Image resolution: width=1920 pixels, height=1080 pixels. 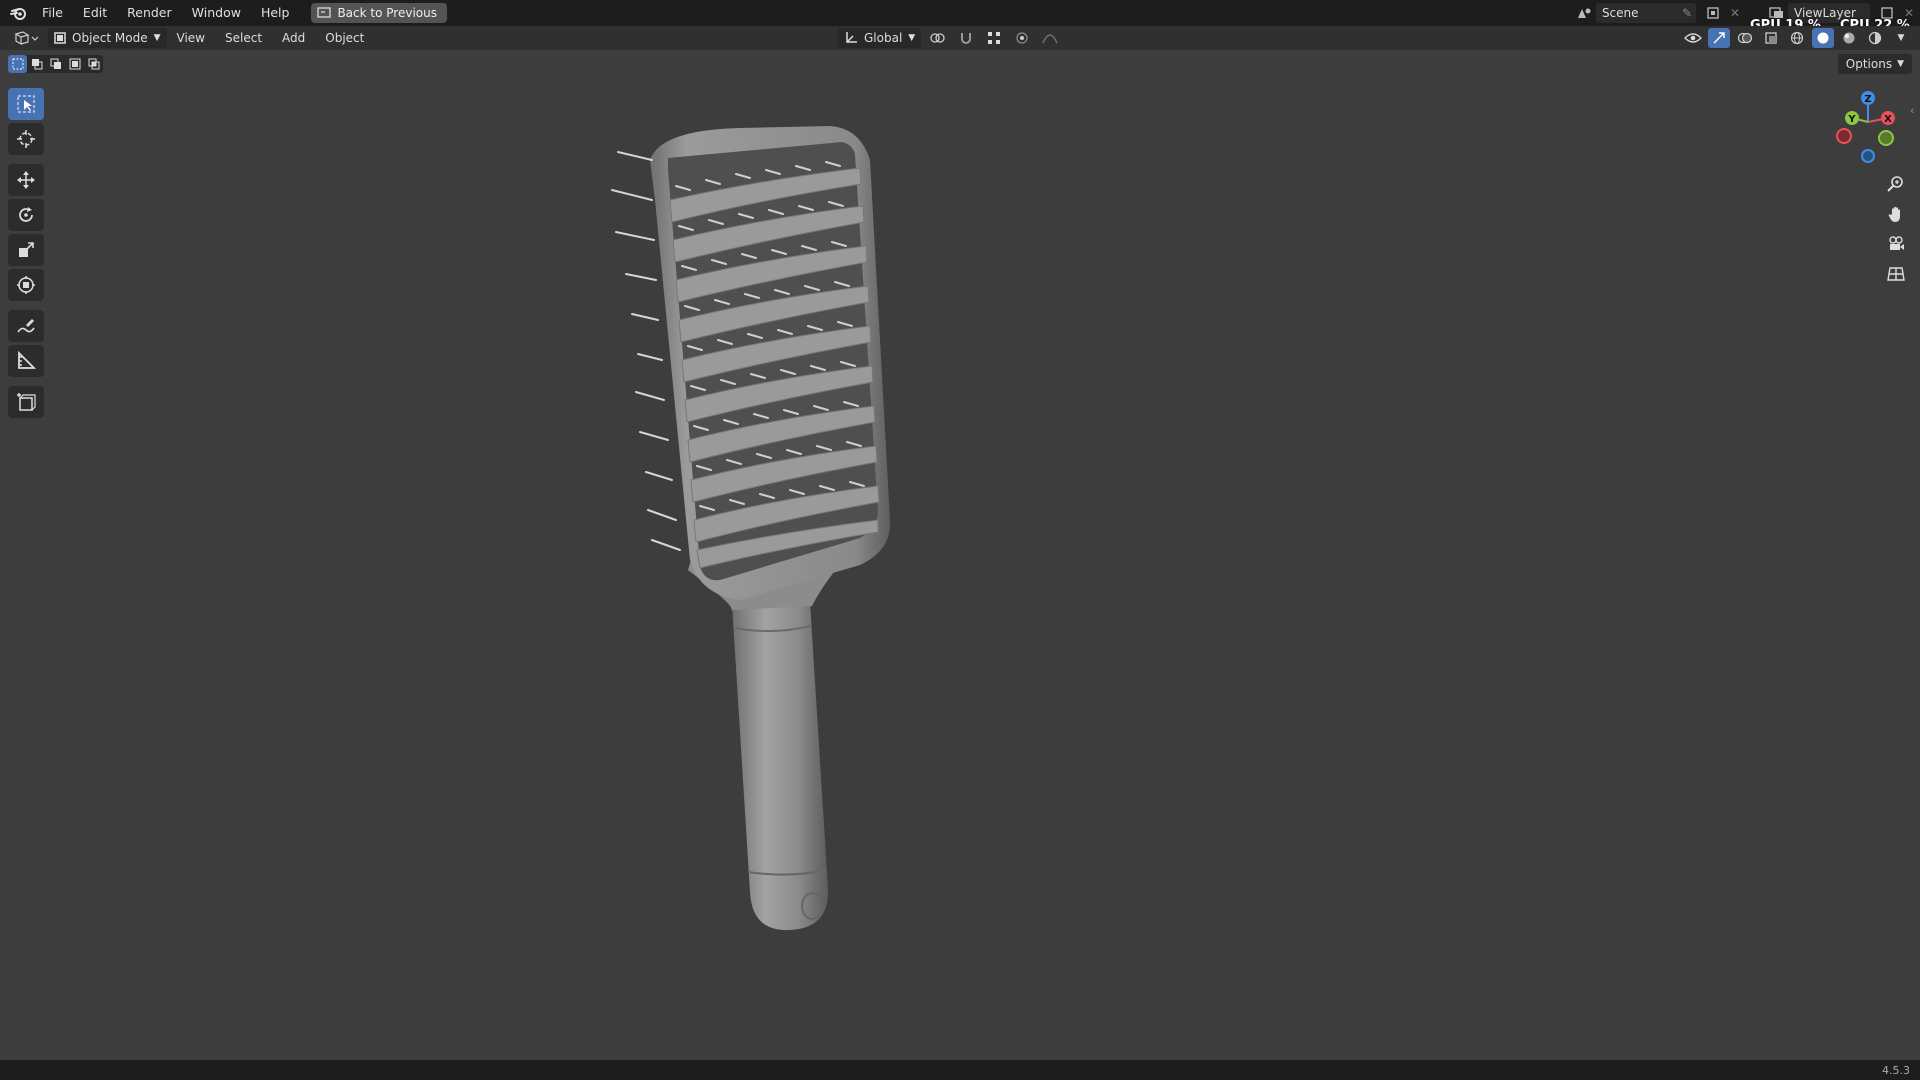 What do you see at coordinates (243, 38) in the screenshot?
I see `header-menu-select: Select` at bounding box center [243, 38].